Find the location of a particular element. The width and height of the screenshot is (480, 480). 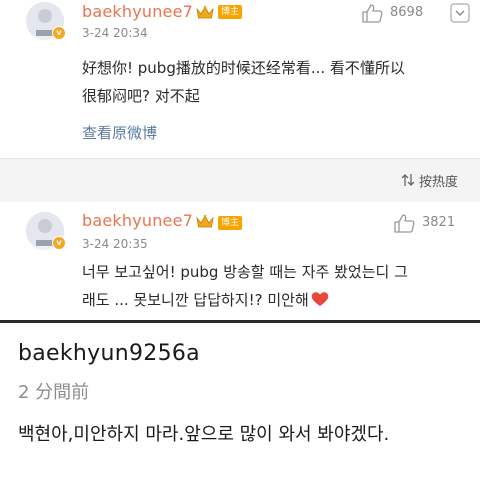

comment-text-line-2: 래도 ... 못보니깐 답답하지!? 미안해 is located at coordinates (205, 300).